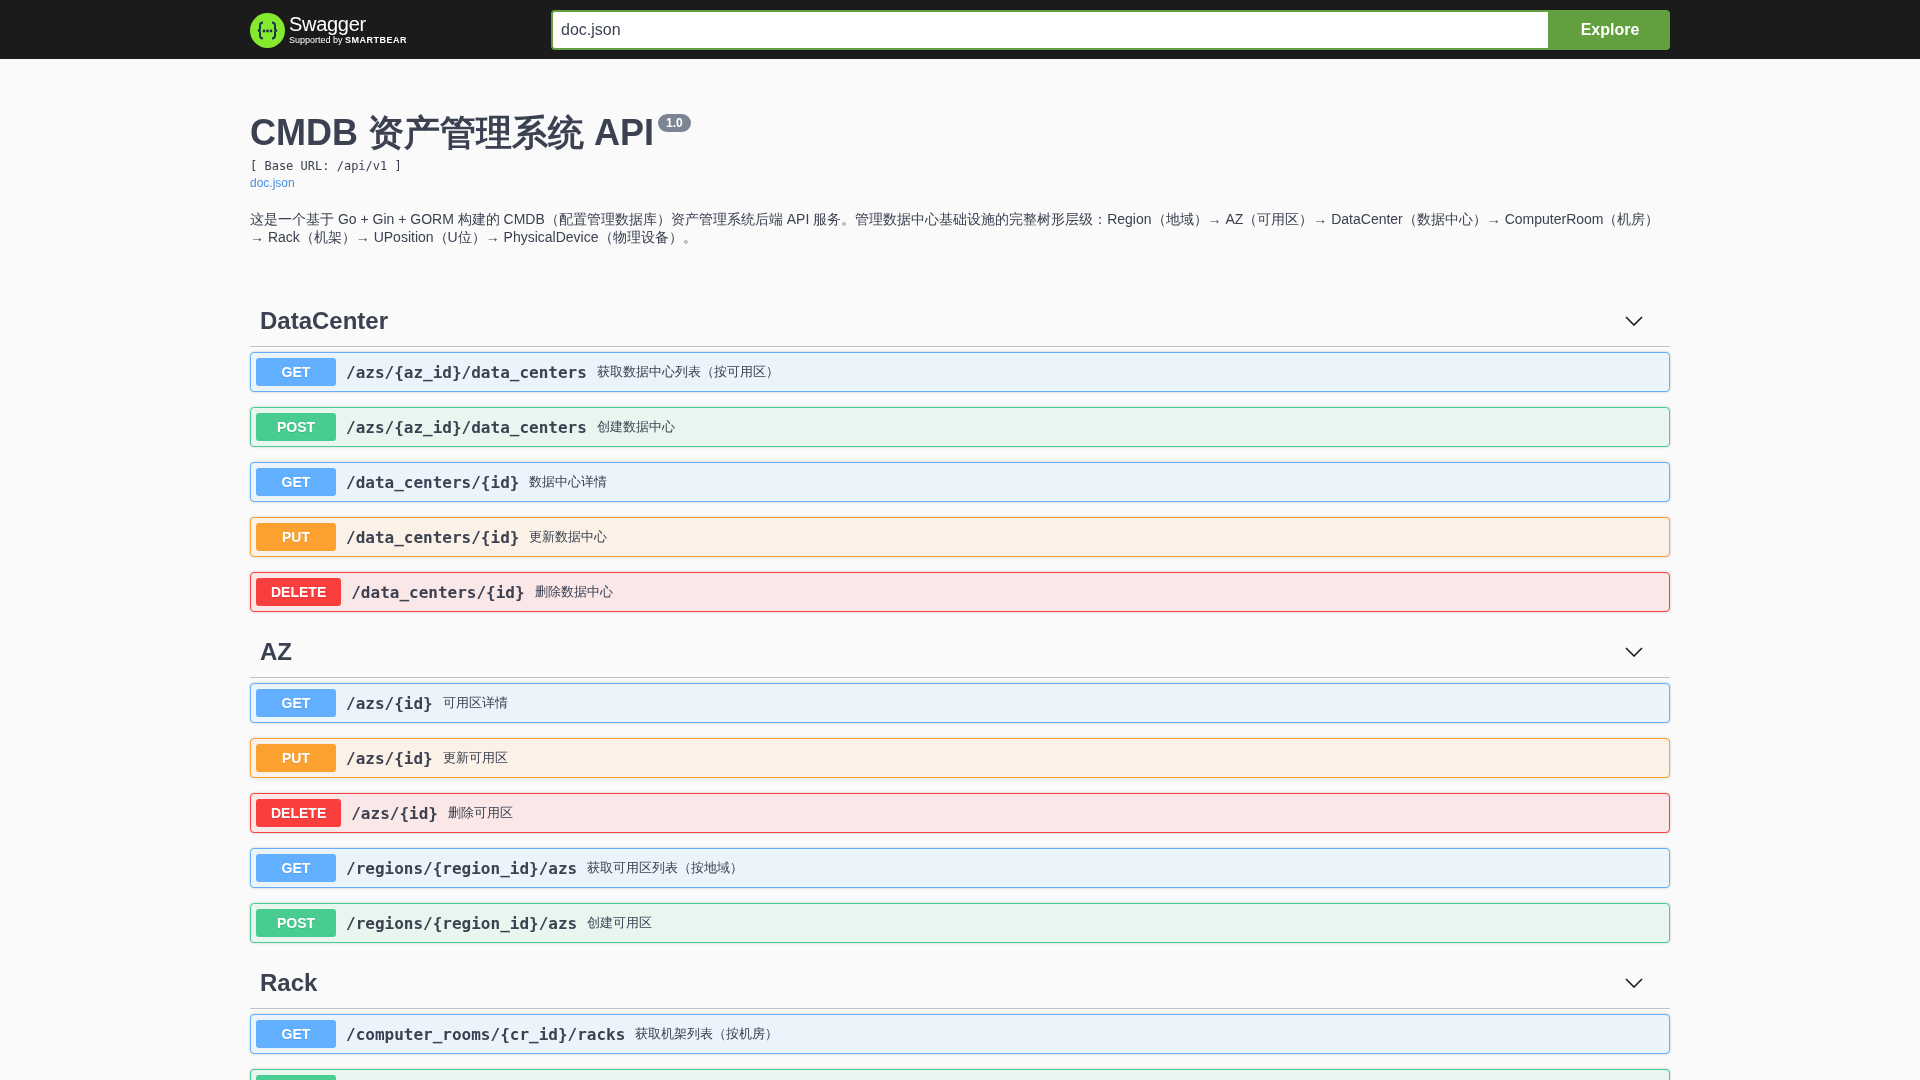 The height and width of the screenshot is (1080, 1920). What do you see at coordinates (687, 372) in the screenshot?
I see `endpoint-summary: 获取数据中心列表（按可用区）` at bounding box center [687, 372].